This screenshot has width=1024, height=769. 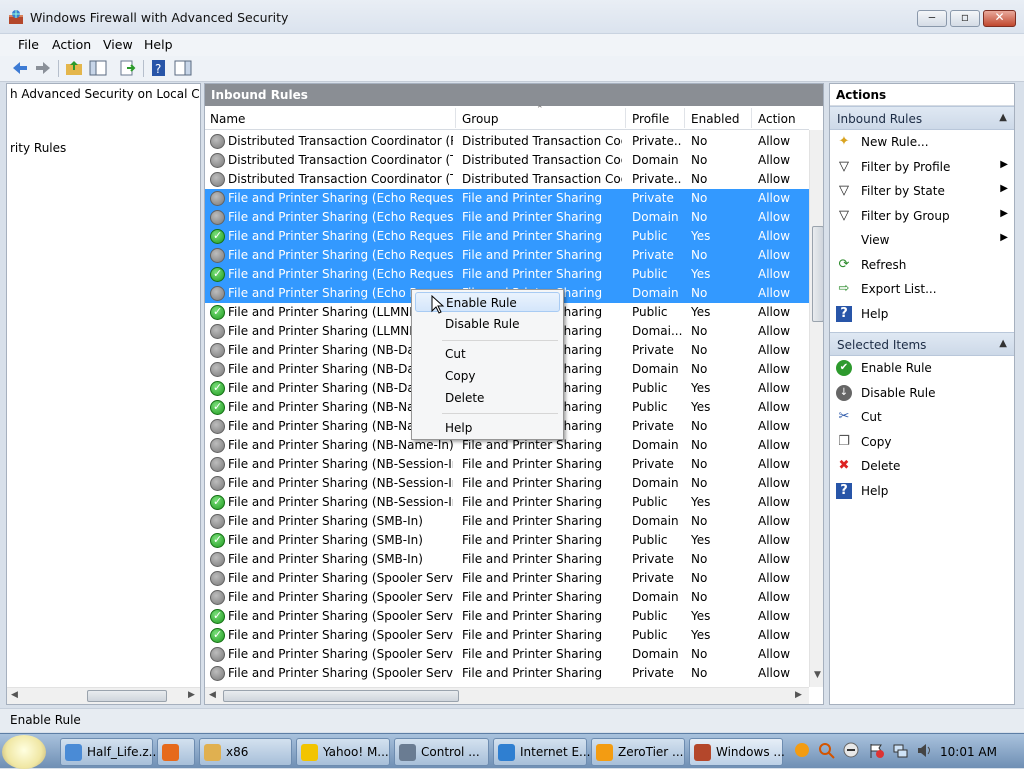 What do you see at coordinates (922, 417) in the screenshot?
I see `action-cut: ✂ Cut` at bounding box center [922, 417].